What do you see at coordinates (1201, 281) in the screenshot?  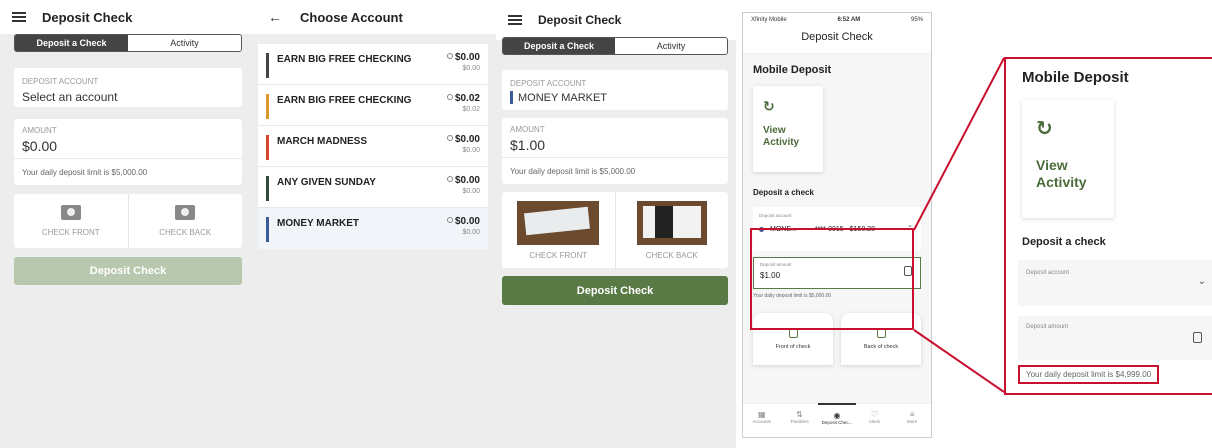 I see `chevron-down-icon: ⌄` at bounding box center [1201, 281].